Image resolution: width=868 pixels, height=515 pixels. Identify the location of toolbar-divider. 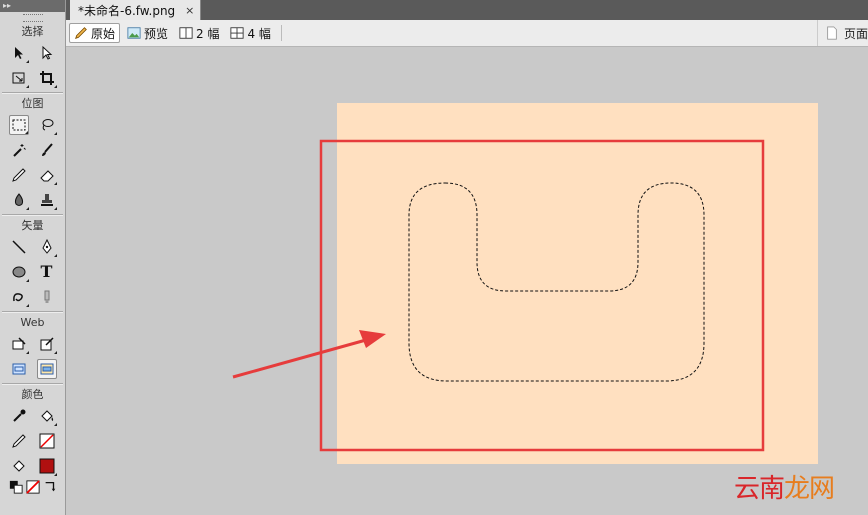
(281, 33).